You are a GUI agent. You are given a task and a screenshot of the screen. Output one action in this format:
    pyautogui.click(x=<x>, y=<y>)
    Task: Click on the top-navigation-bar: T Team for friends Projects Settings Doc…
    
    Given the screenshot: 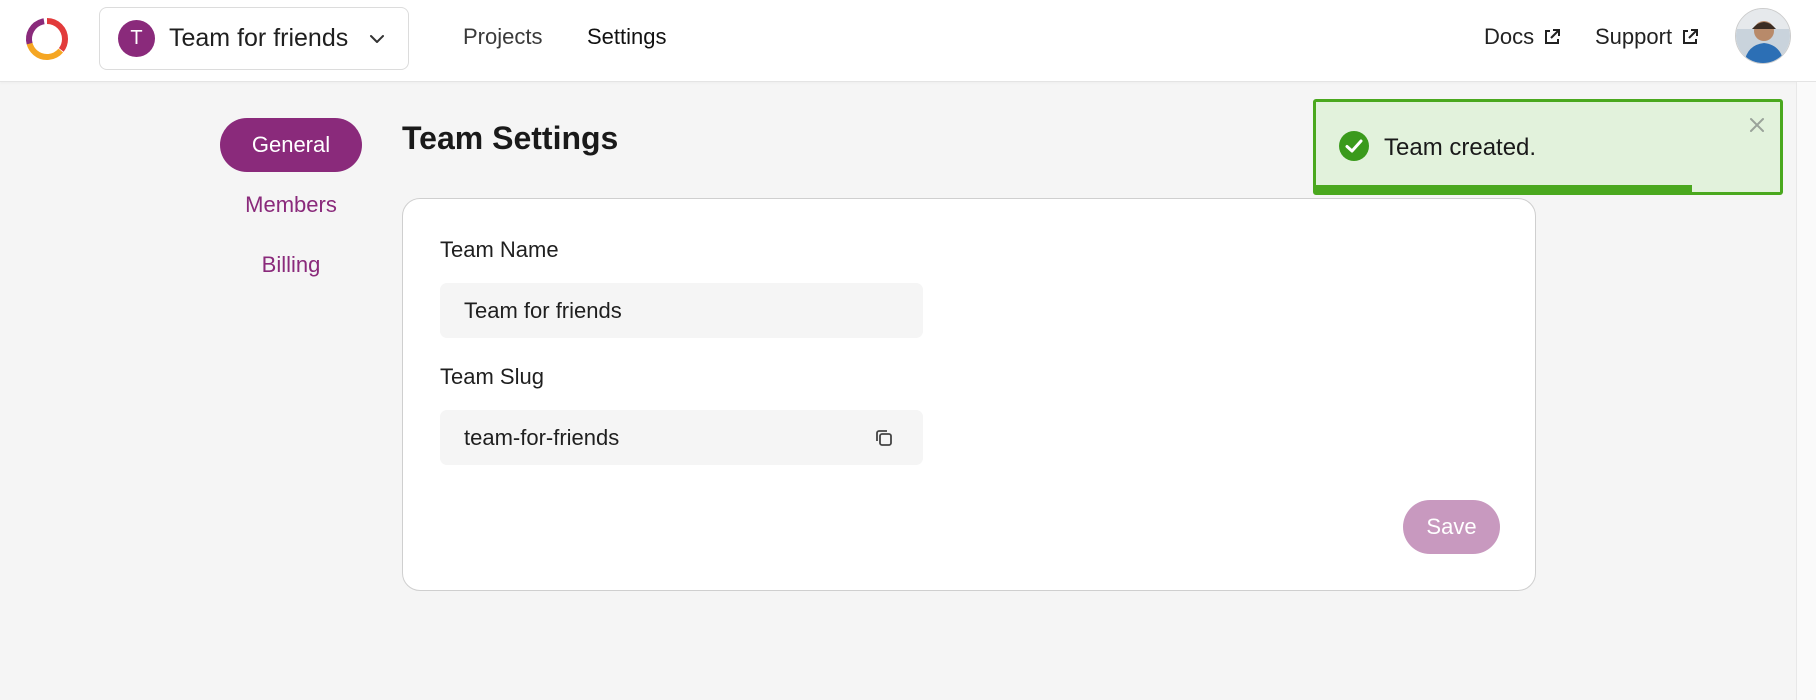 What is the action you would take?
    pyautogui.click(x=908, y=41)
    